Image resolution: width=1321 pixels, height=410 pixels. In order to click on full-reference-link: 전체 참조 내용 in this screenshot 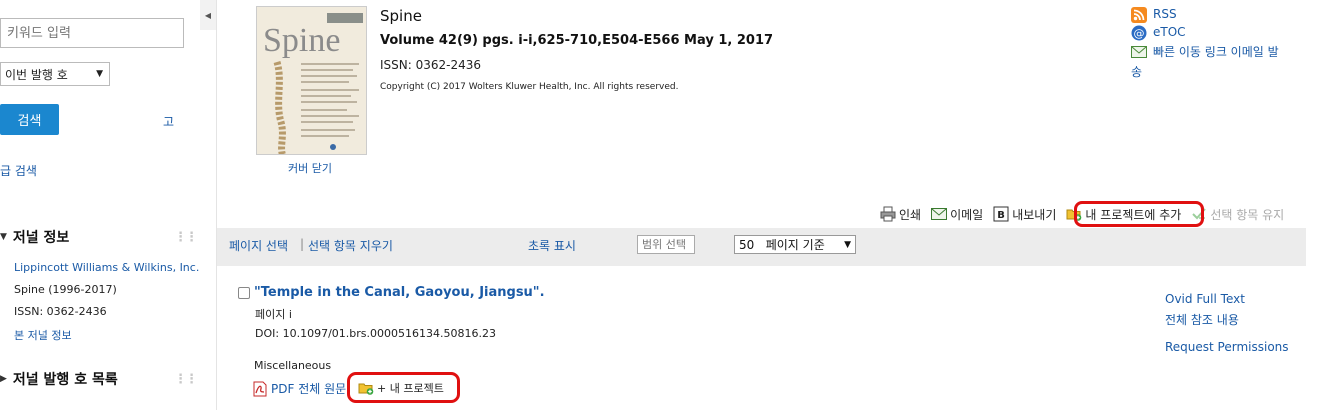, I will do `click(1202, 319)`.